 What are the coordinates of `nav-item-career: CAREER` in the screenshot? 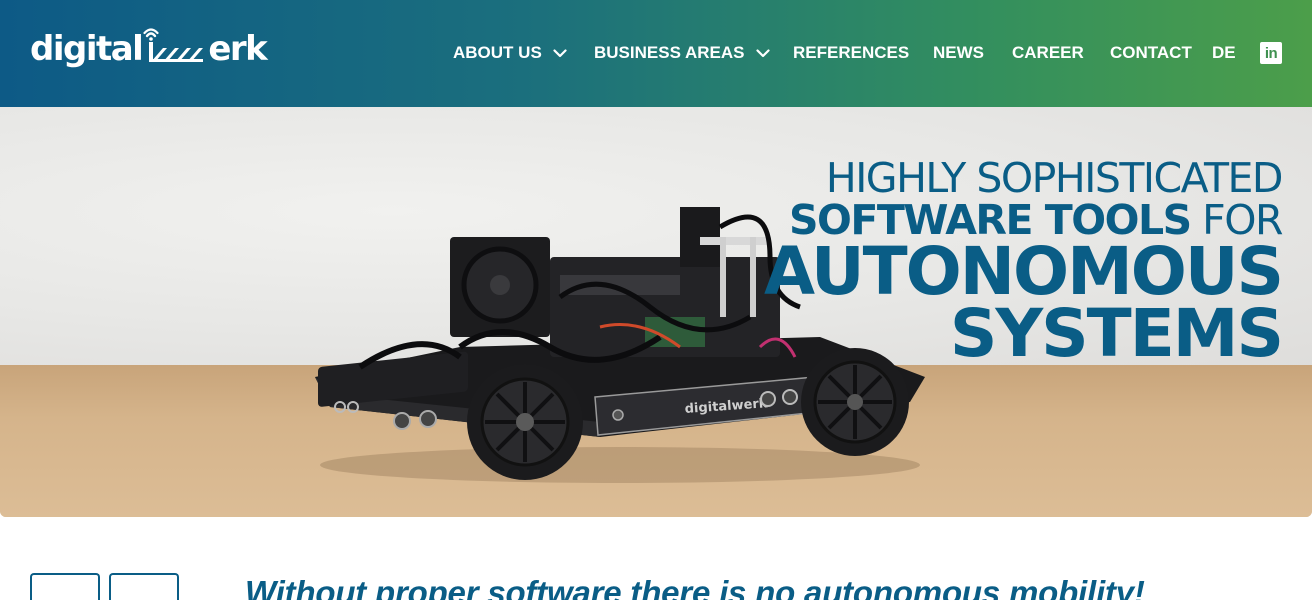 It's located at (1048, 53).